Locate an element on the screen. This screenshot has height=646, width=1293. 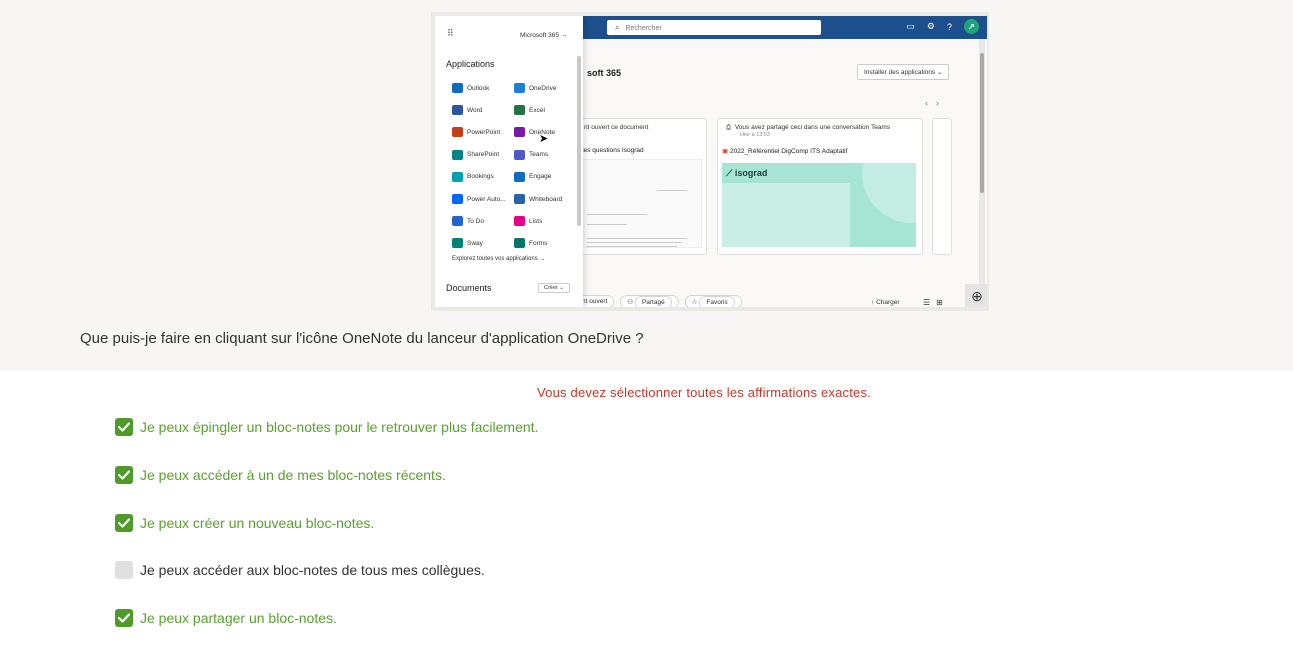
answer-option: Je peux créer un nouveau bloc-notes. is located at coordinates (244, 523).